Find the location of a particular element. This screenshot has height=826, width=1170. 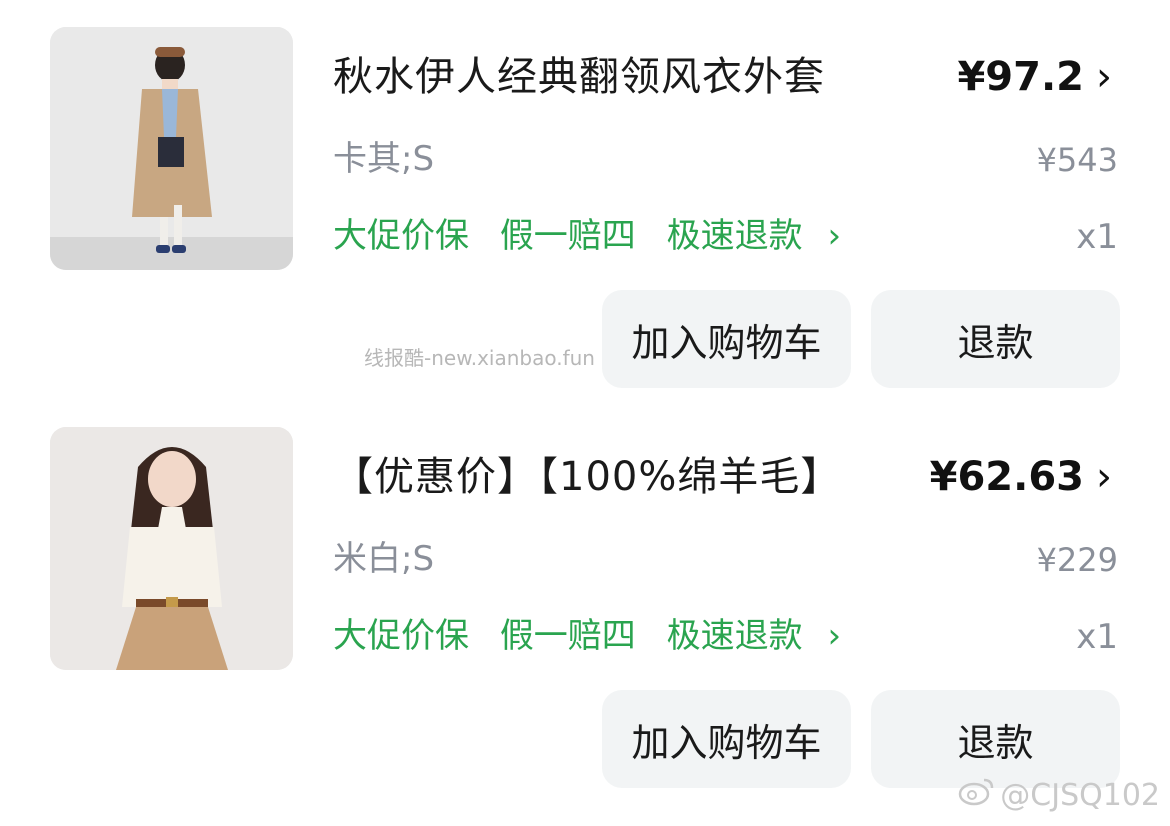

sku-spec: 米白;S is located at coordinates (384, 559).